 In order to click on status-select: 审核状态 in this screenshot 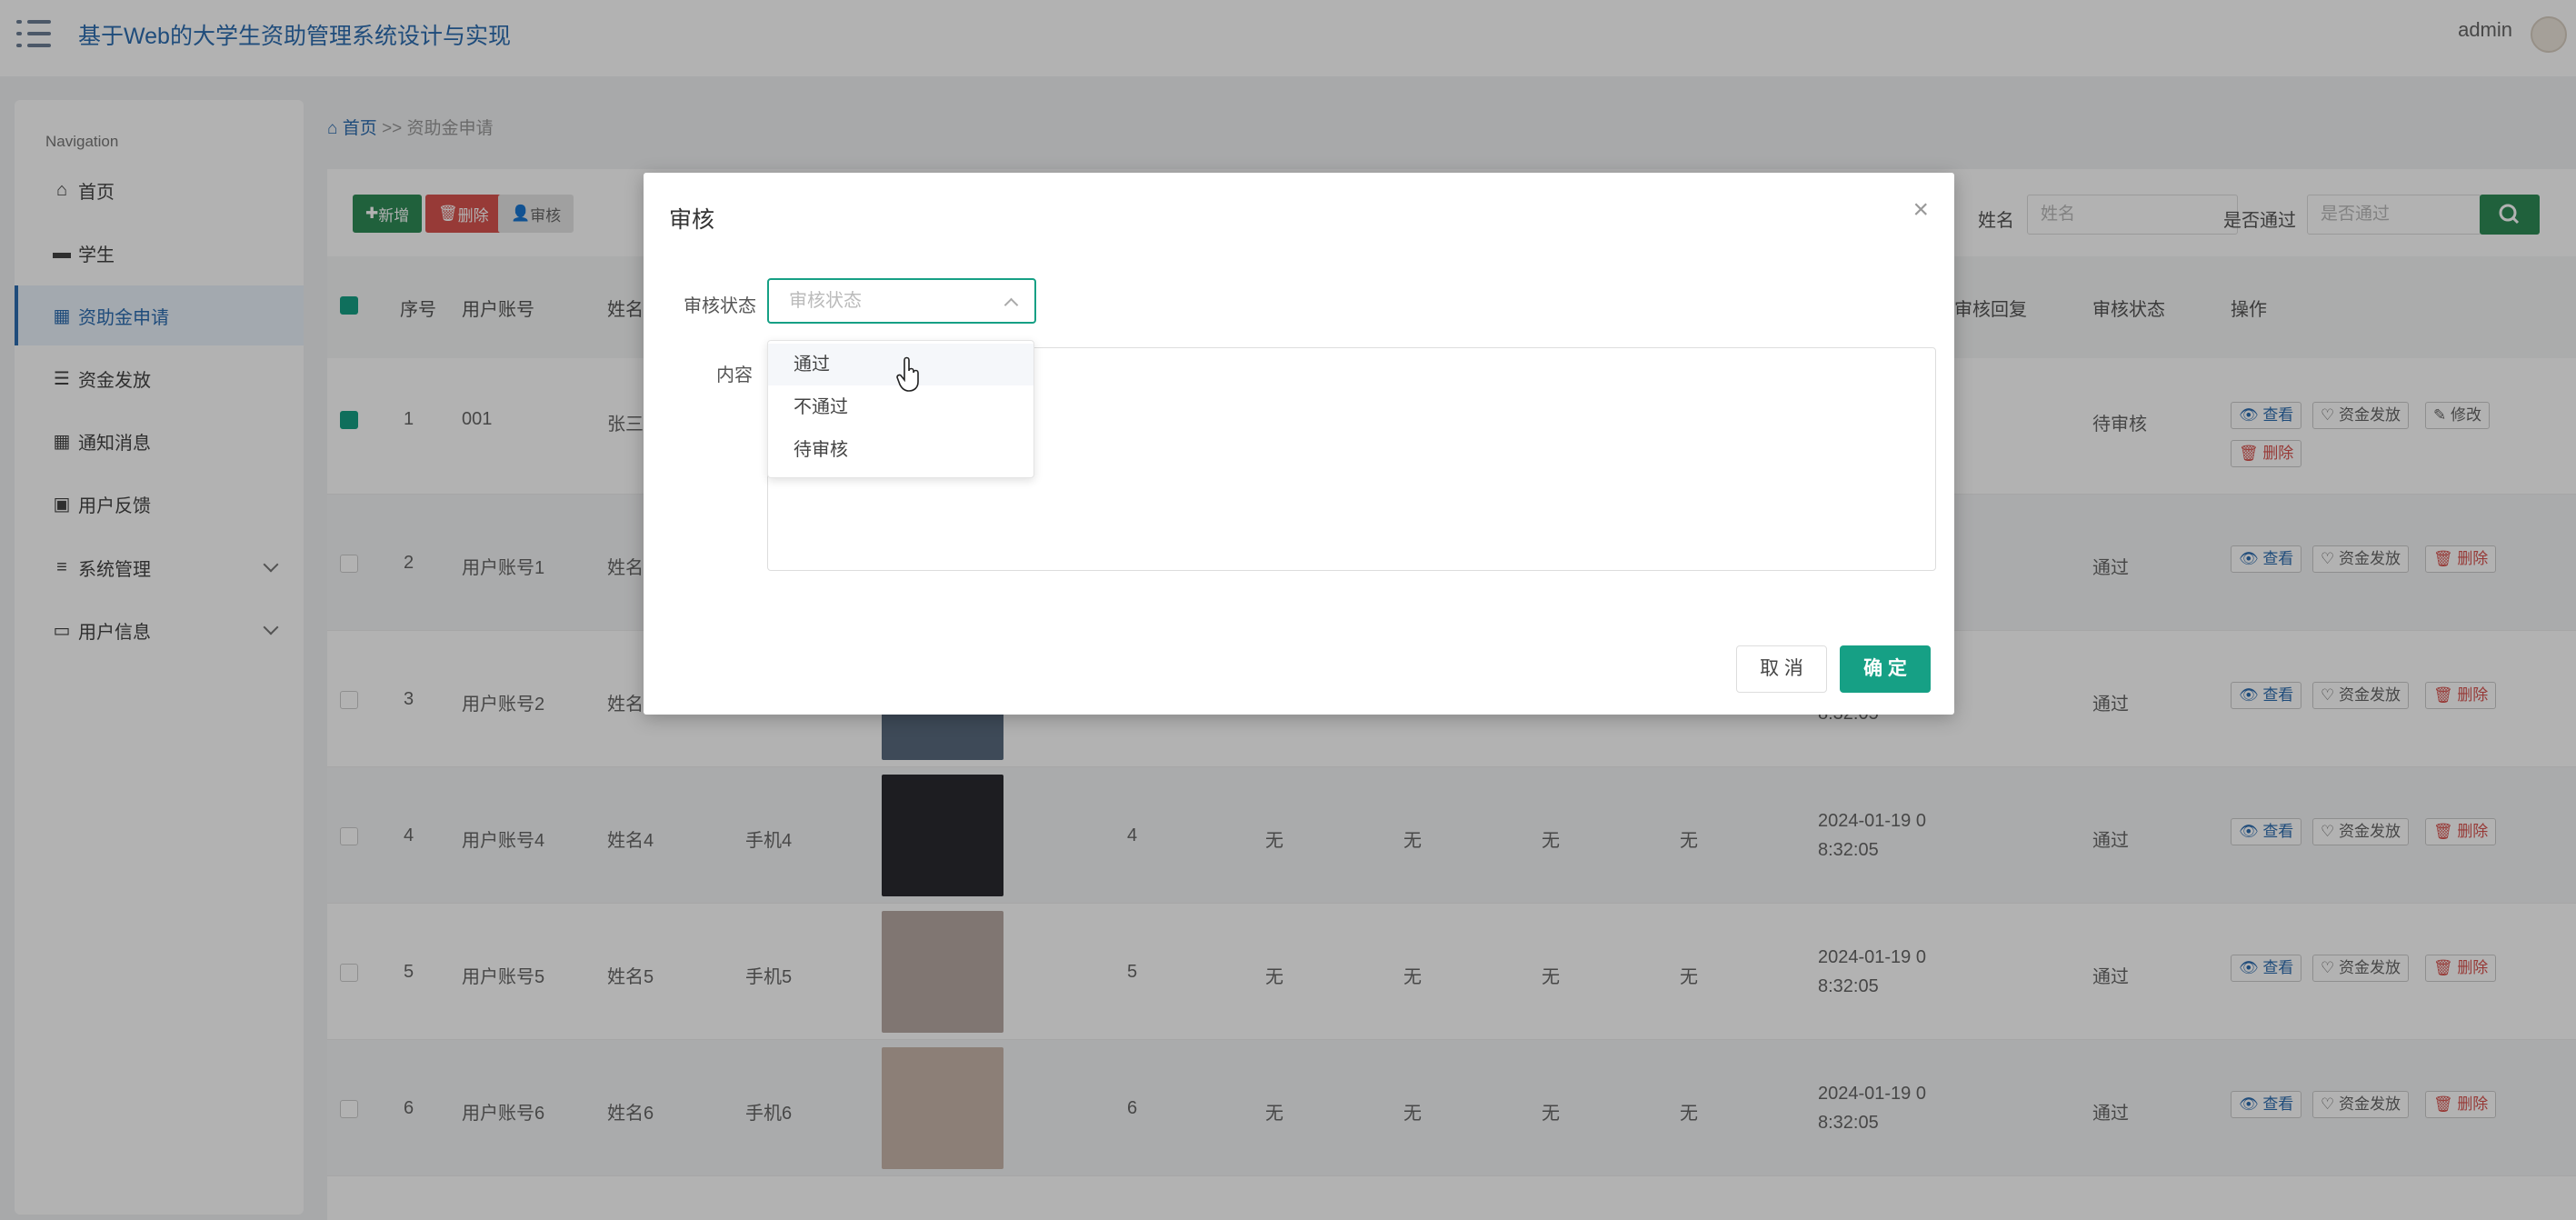, I will do `click(901, 301)`.